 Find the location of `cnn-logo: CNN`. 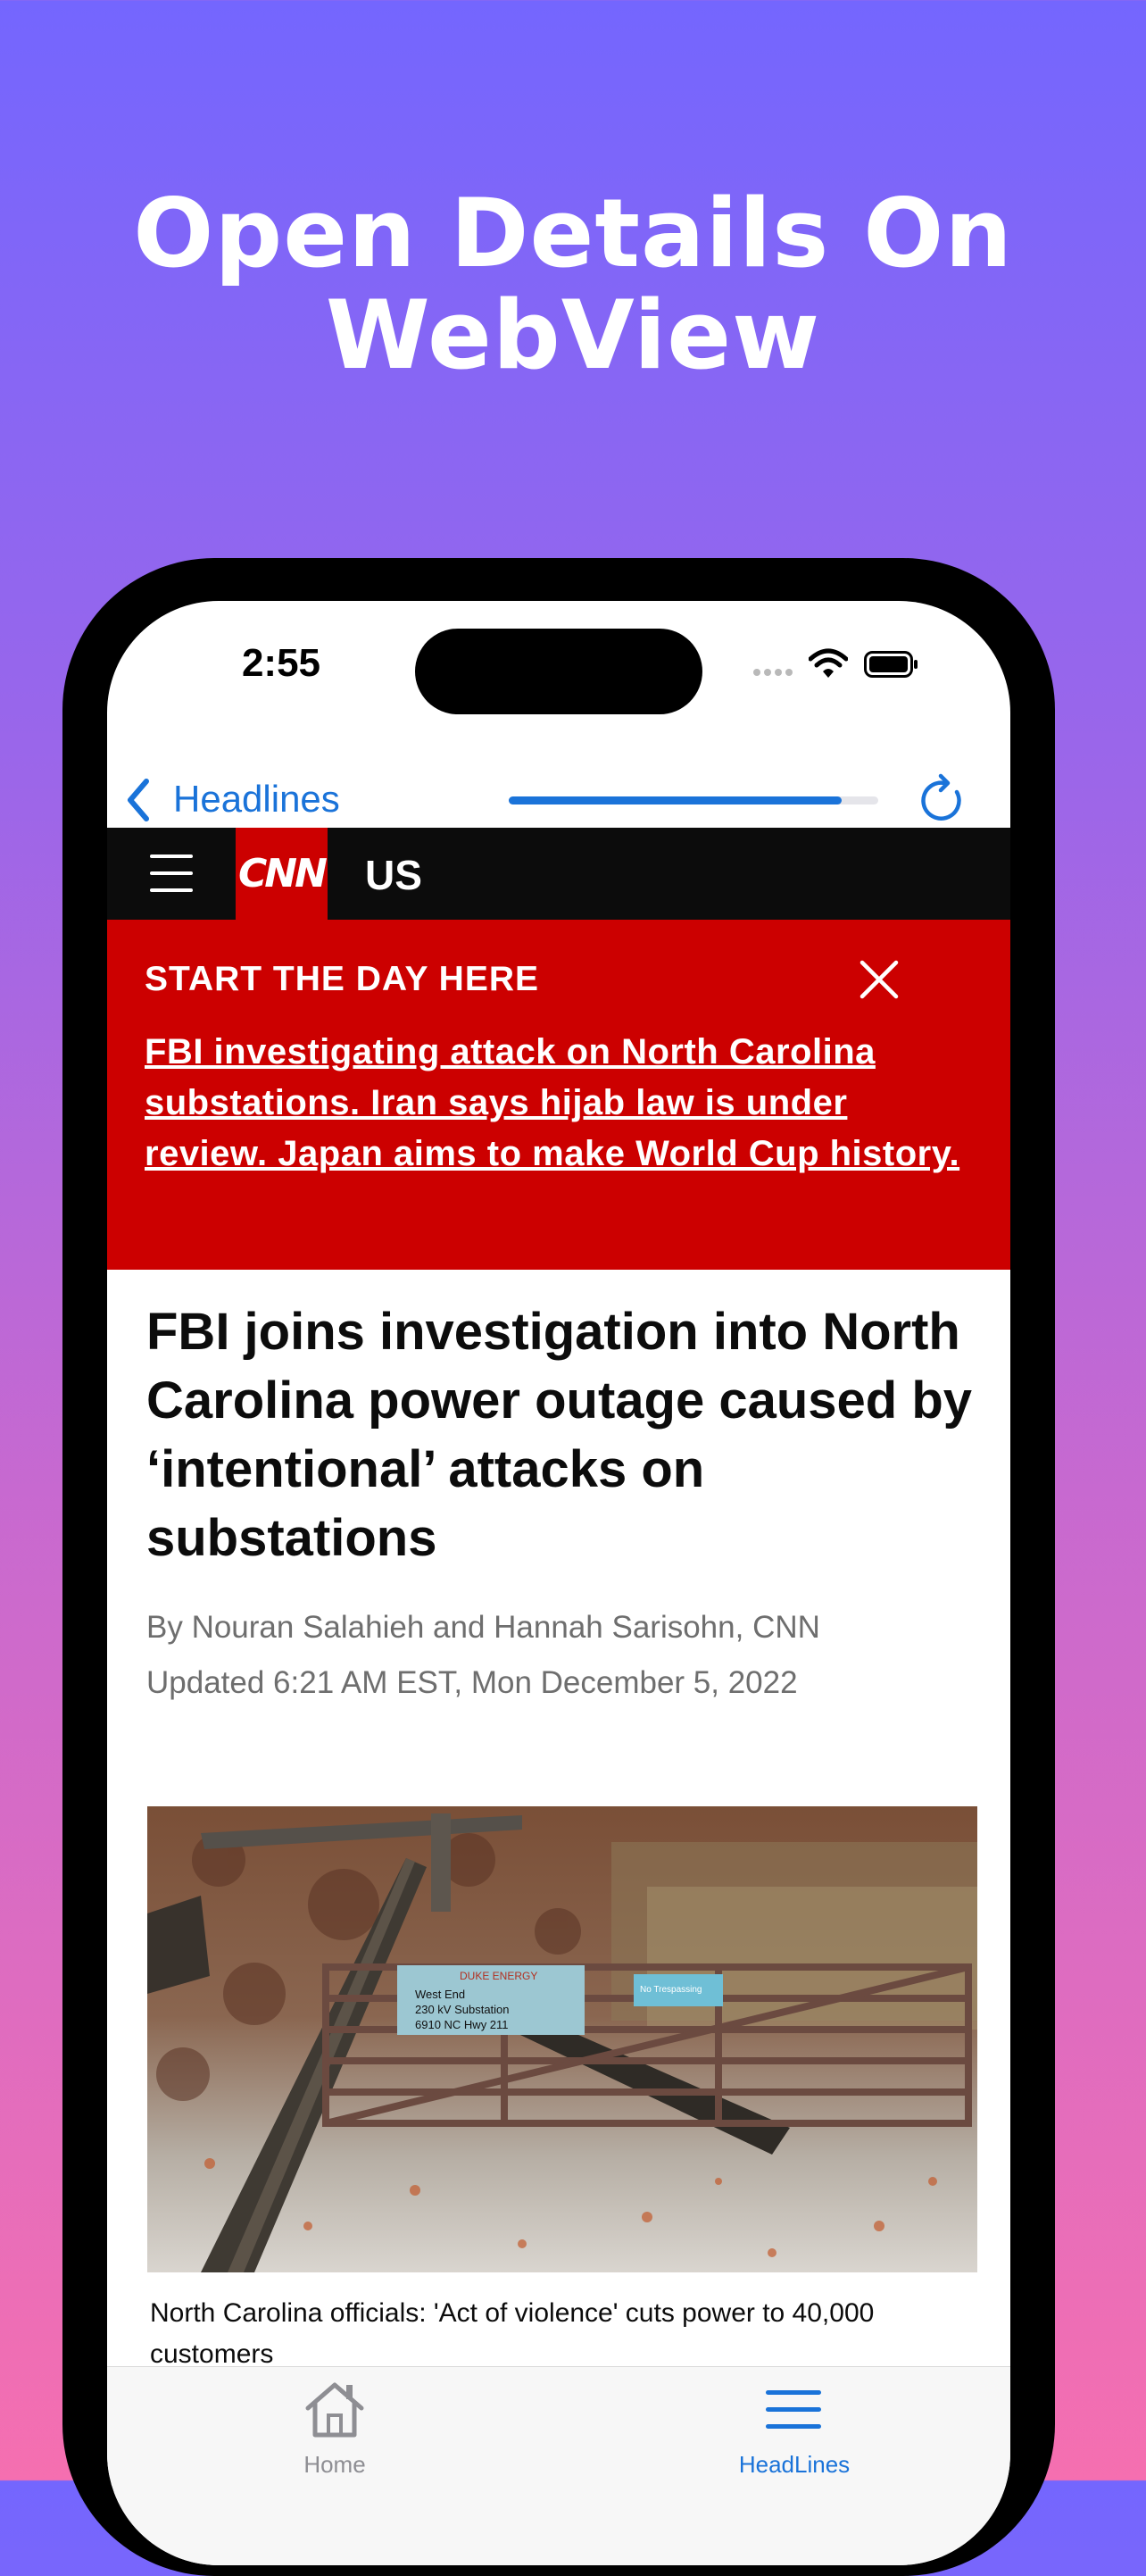

cnn-logo: CNN is located at coordinates (282, 874).